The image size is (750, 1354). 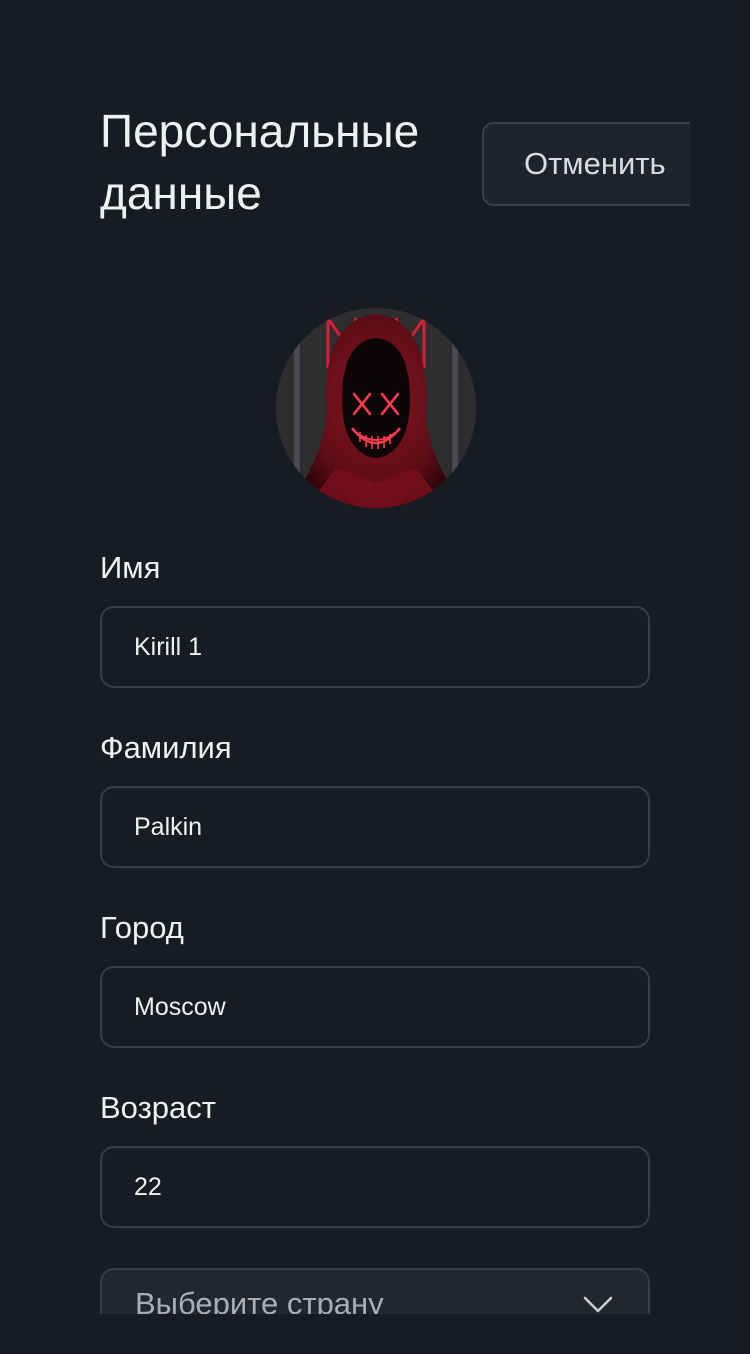 I want to click on first-name-input, so click(x=375, y=647).